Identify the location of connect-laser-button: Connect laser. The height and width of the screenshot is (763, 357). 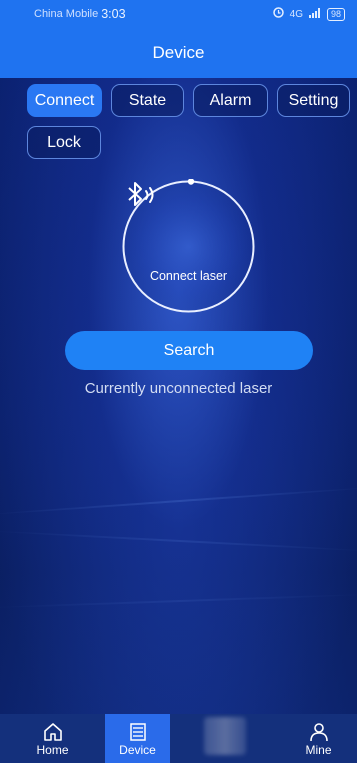
(188, 246).